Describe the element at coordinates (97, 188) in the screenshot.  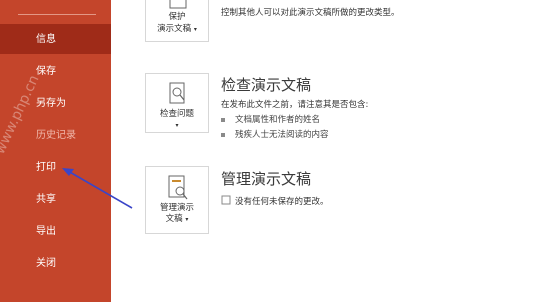
I see `annotation-arrow` at that location.